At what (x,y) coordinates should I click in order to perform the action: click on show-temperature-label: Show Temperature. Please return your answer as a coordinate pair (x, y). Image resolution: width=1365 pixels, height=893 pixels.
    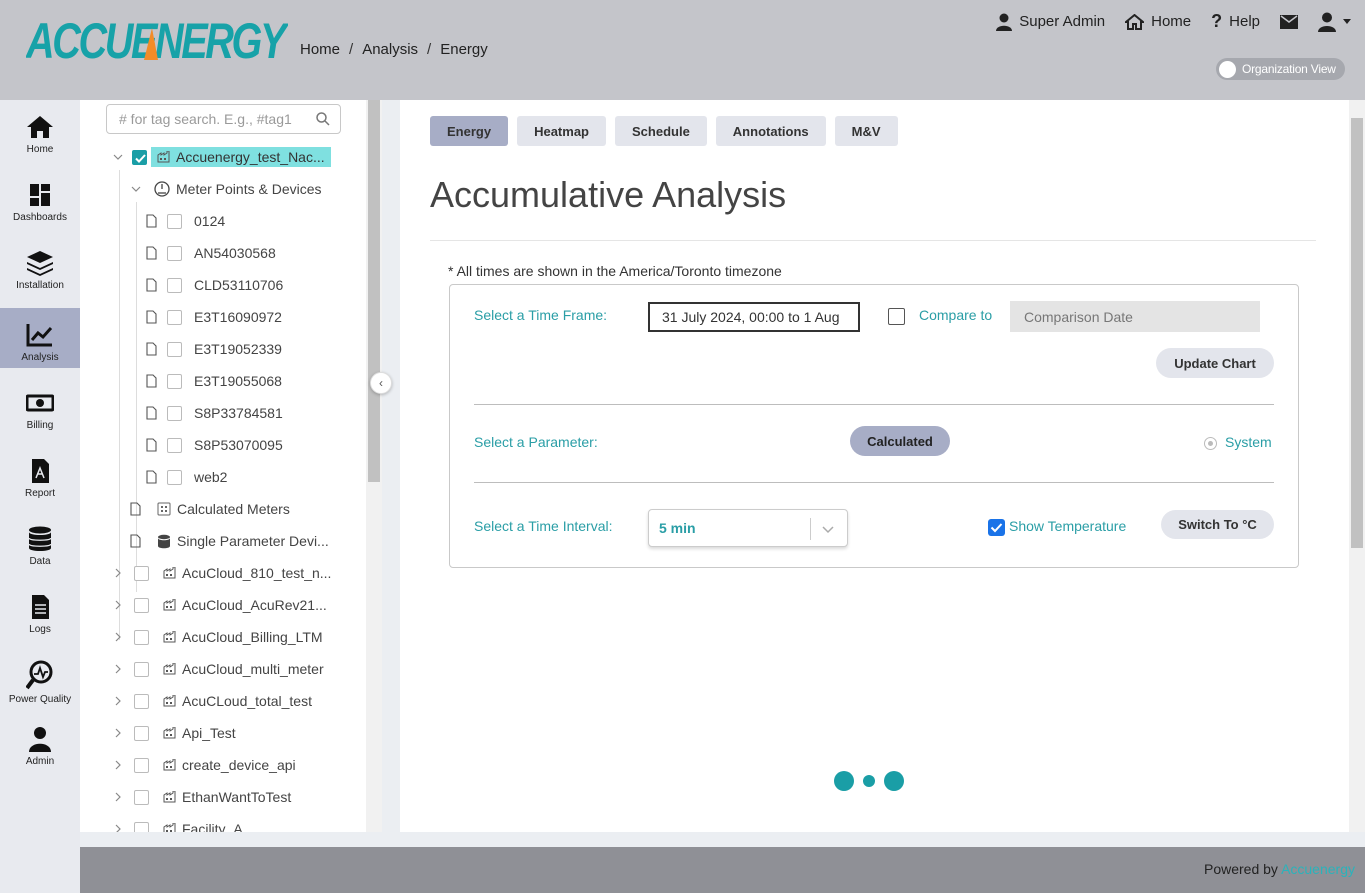
    Looking at the image, I should click on (1067, 526).